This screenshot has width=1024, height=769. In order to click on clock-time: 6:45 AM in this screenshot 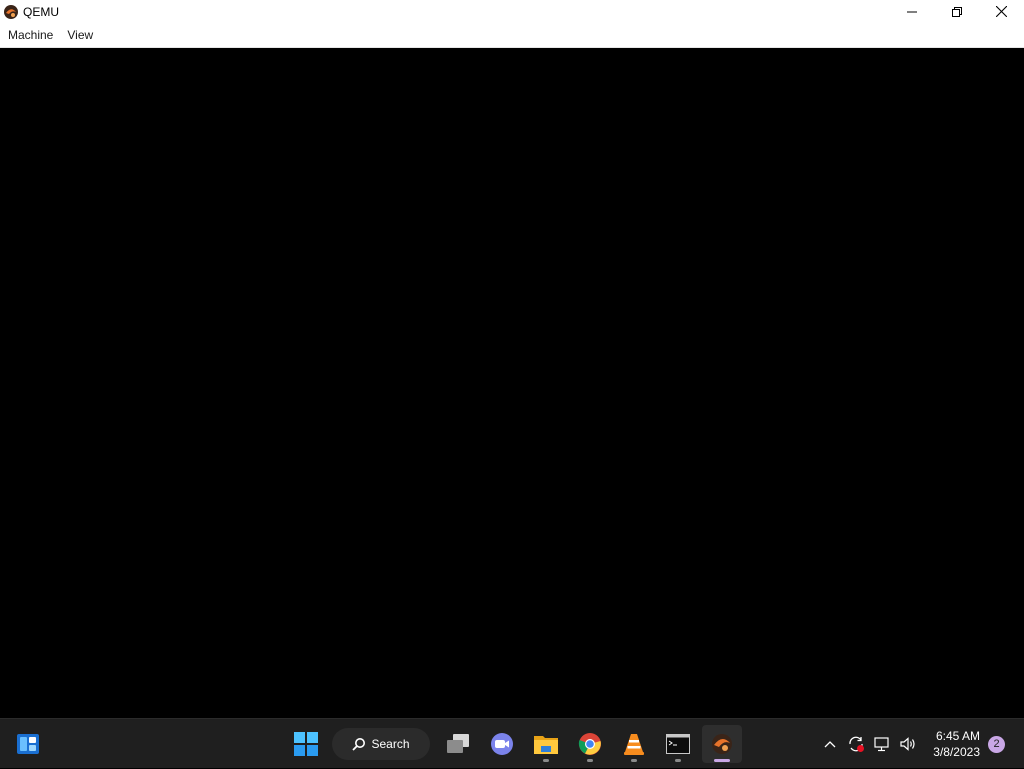, I will do `click(957, 736)`.